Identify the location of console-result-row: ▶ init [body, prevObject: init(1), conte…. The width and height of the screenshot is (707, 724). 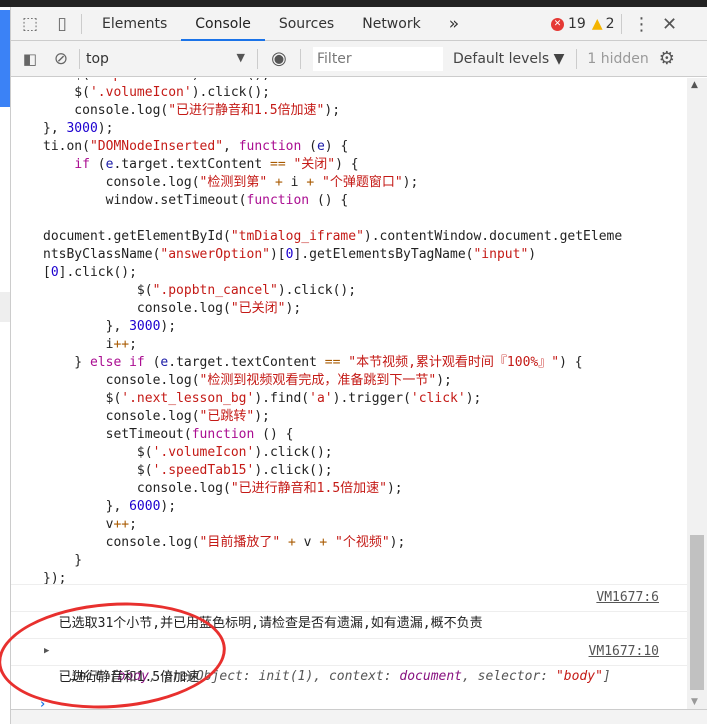
(349, 647).